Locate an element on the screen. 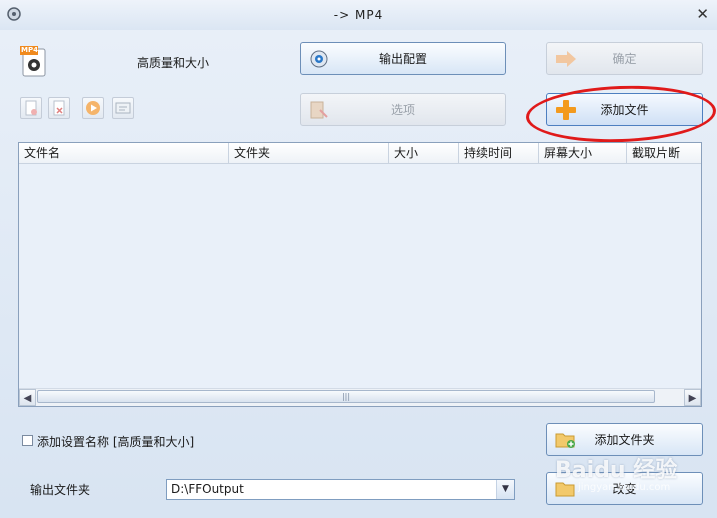 Image resolution: width=717 pixels, height=518 pixels. settings-disc-icon is located at coordinates (319, 58).